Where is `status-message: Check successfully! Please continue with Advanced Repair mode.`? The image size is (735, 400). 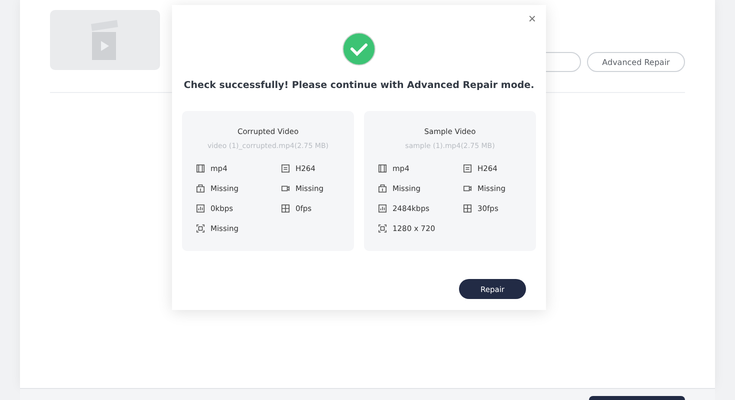
status-message: Check successfully! Please continue with Advanced Repair mode. is located at coordinates (359, 85).